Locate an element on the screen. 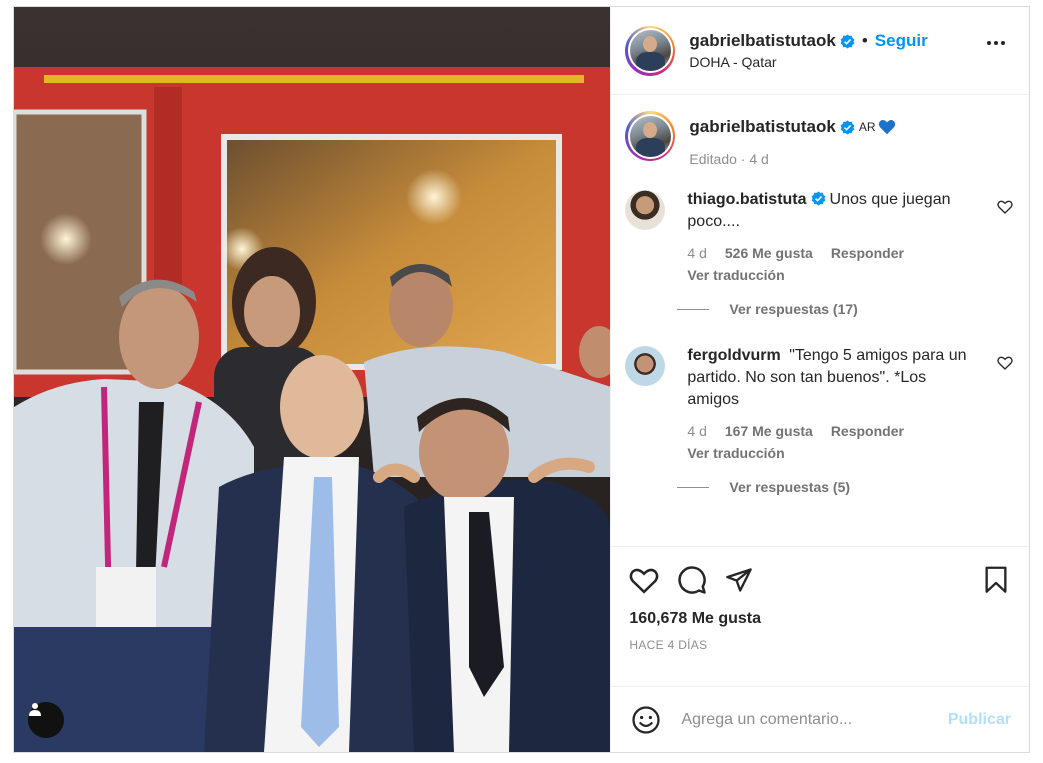 The image size is (1043, 763). comment-likes: 167 Me gusta is located at coordinates (769, 431).